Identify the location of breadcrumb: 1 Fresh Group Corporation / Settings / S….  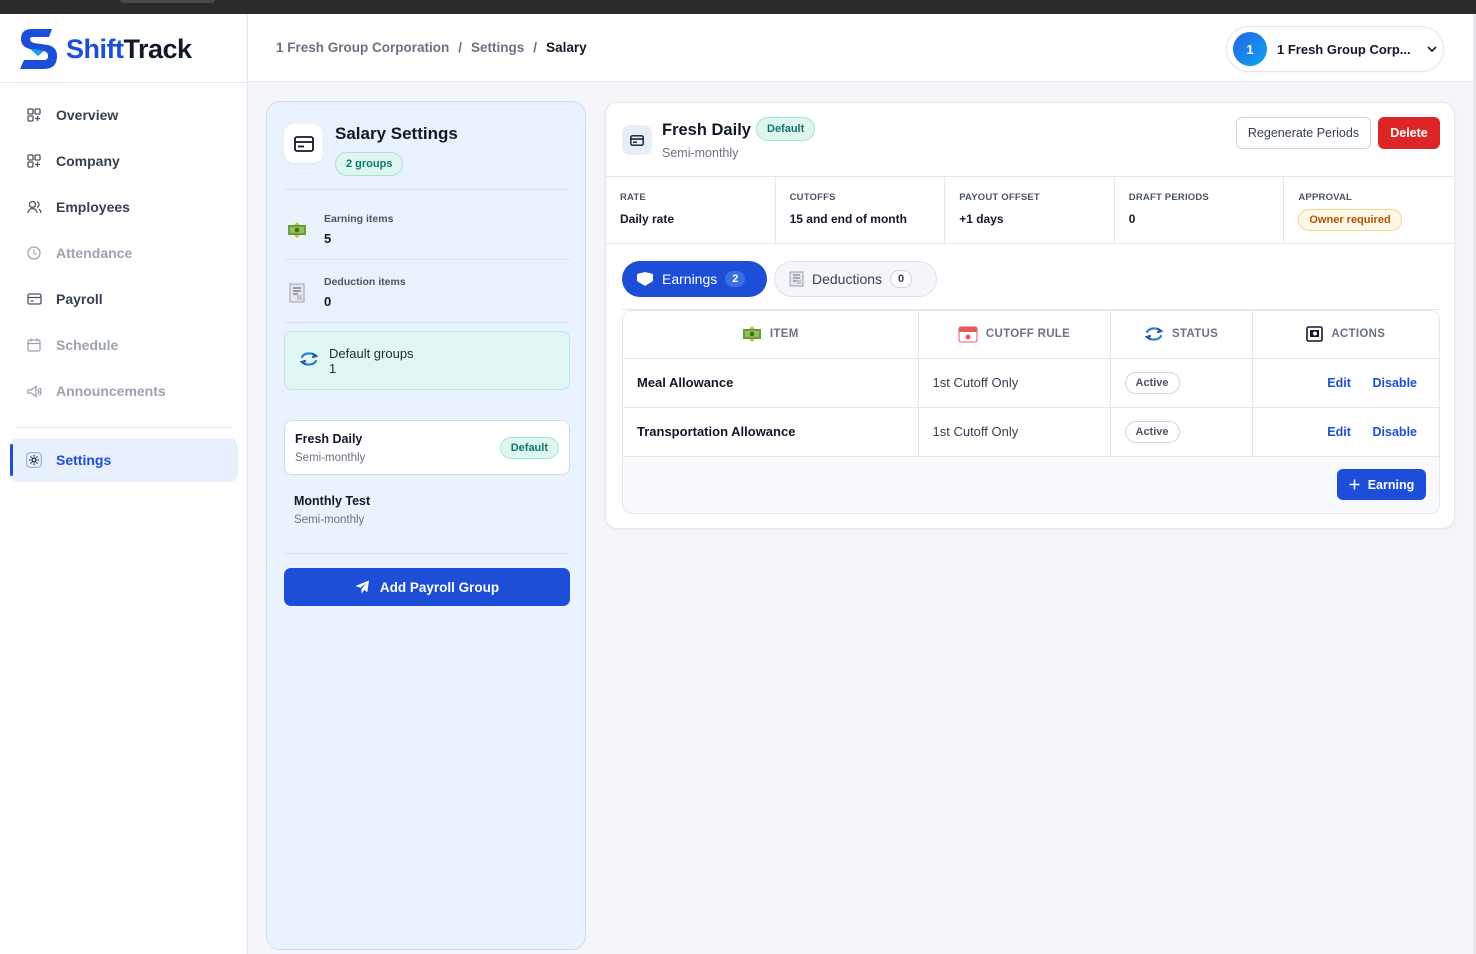
(431, 47).